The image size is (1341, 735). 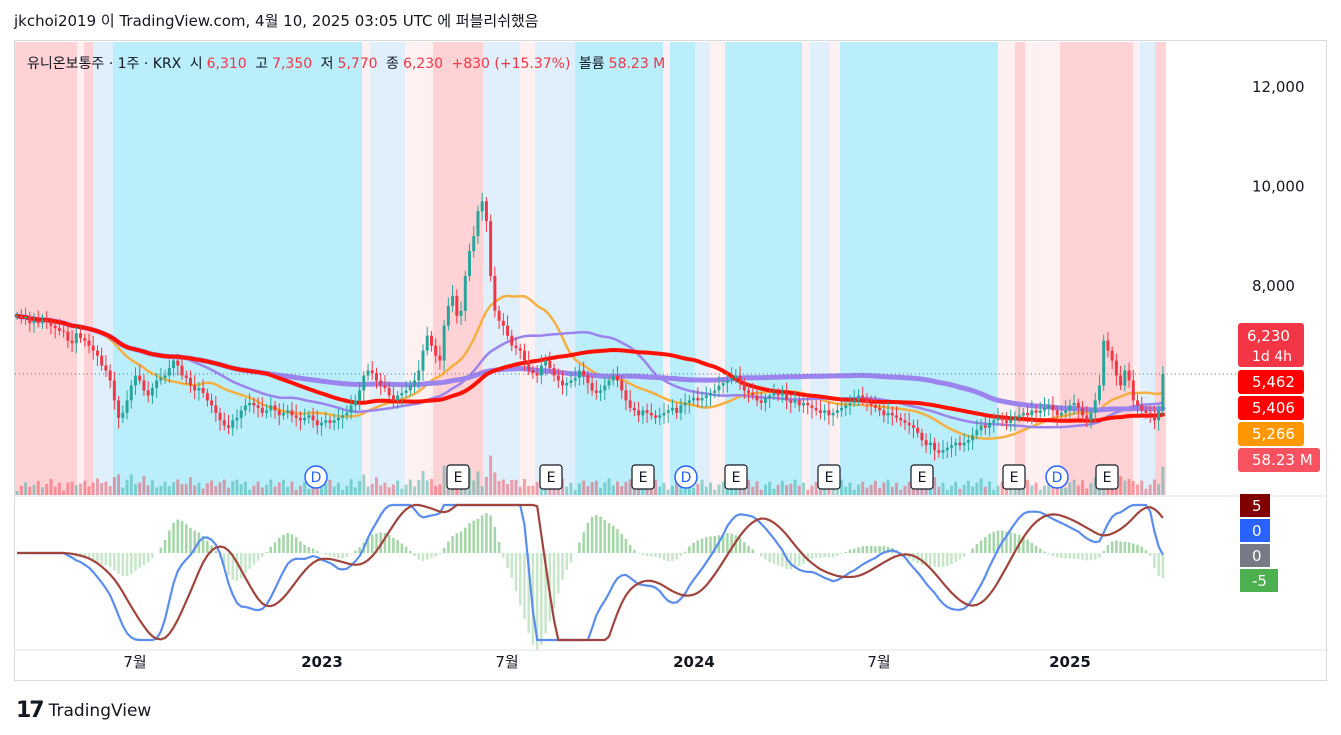 I want to click on price-label-text: 58.23 M, so click(x=1282, y=460).